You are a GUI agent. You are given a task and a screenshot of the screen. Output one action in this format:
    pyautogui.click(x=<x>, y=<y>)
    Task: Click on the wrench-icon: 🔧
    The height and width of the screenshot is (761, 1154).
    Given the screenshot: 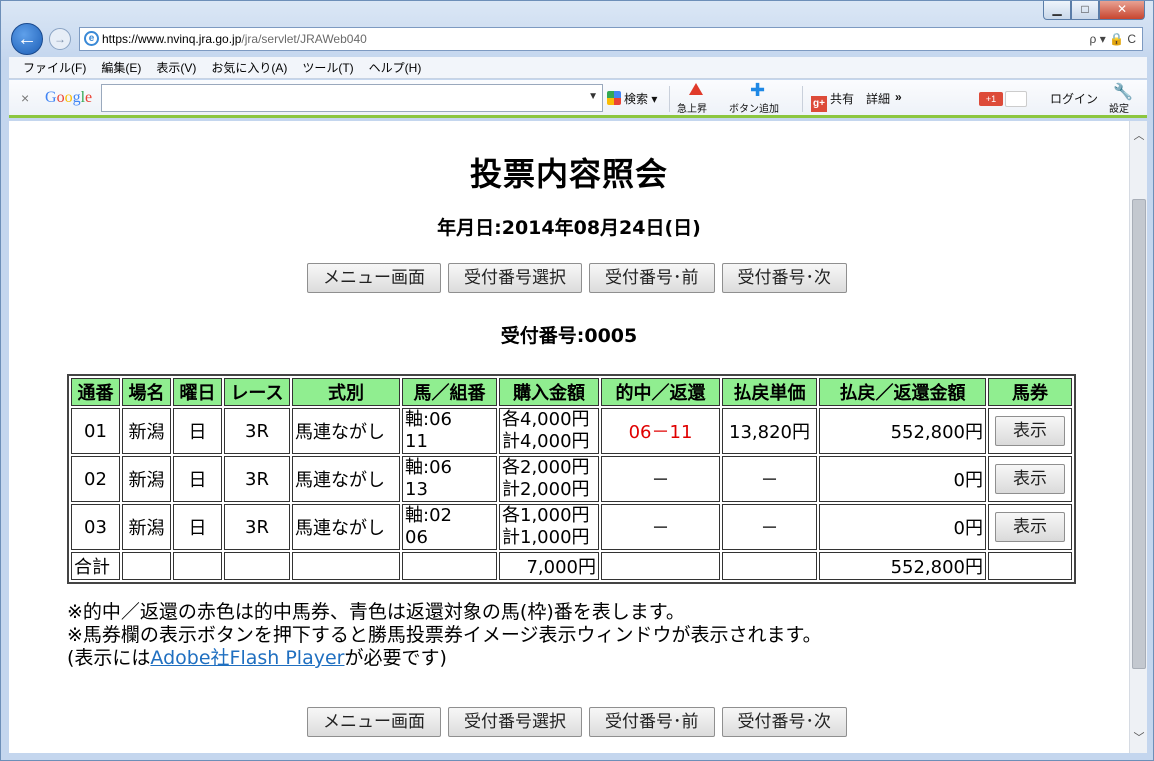 What is the action you would take?
    pyautogui.click(x=1123, y=92)
    